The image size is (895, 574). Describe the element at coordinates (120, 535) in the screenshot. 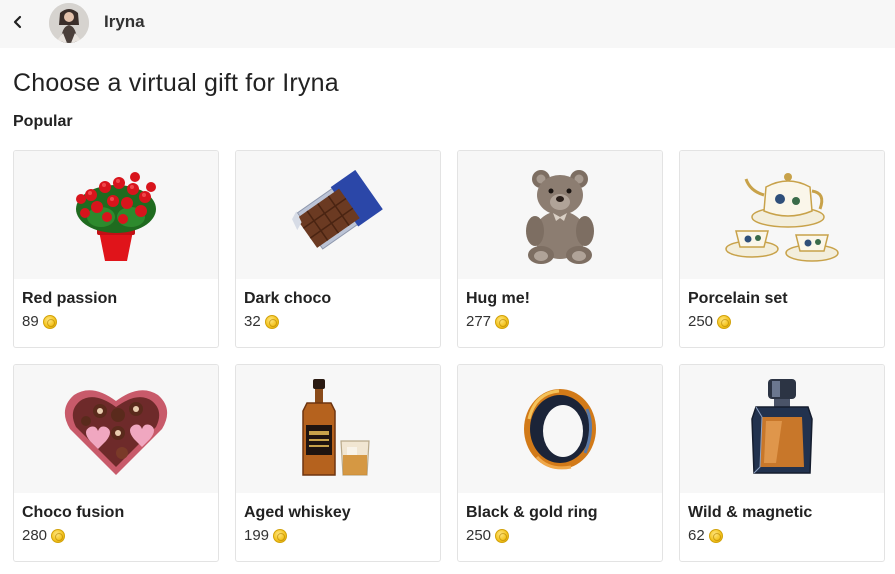

I see `gift-price: 280` at that location.